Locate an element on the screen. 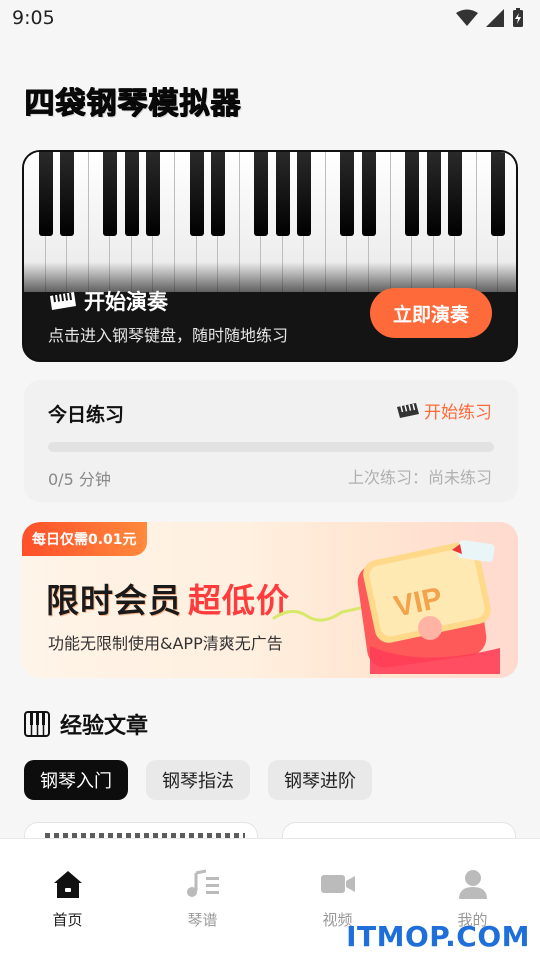 Image resolution: width=540 pixels, height=960 pixels. tab-piano-basics: 钢琴入门 is located at coordinates (76, 780).